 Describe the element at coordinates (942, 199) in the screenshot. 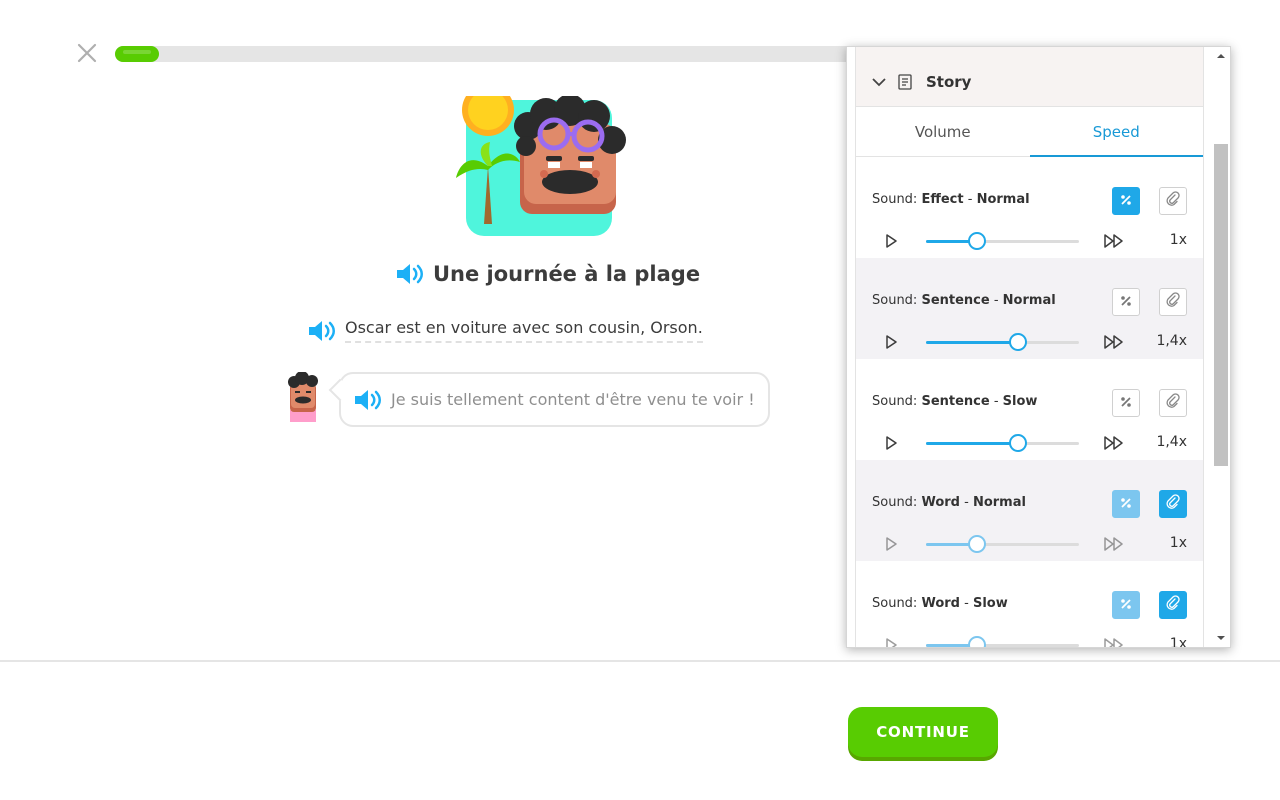

I see `sound-kind: Effect` at that location.